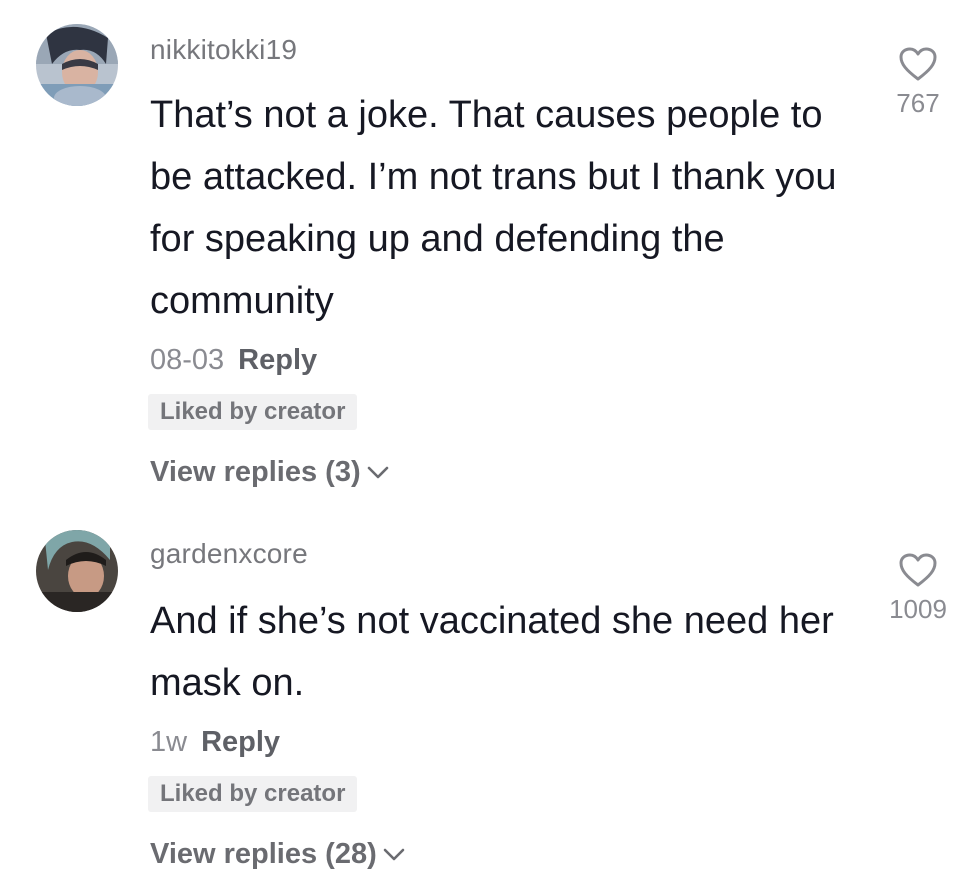  I want to click on like-button: 1009, so click(918, 588).